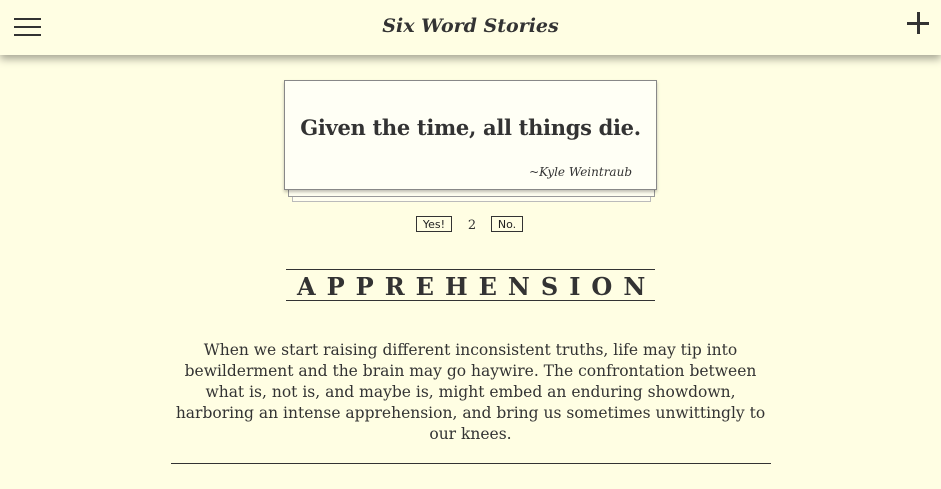 The height and width of the screenshot is (489, 941). What do you see at coordinates (470, 285) in the screenshot?
I see `word-heading: APPREHENSION` at bounding box center [470, 285].